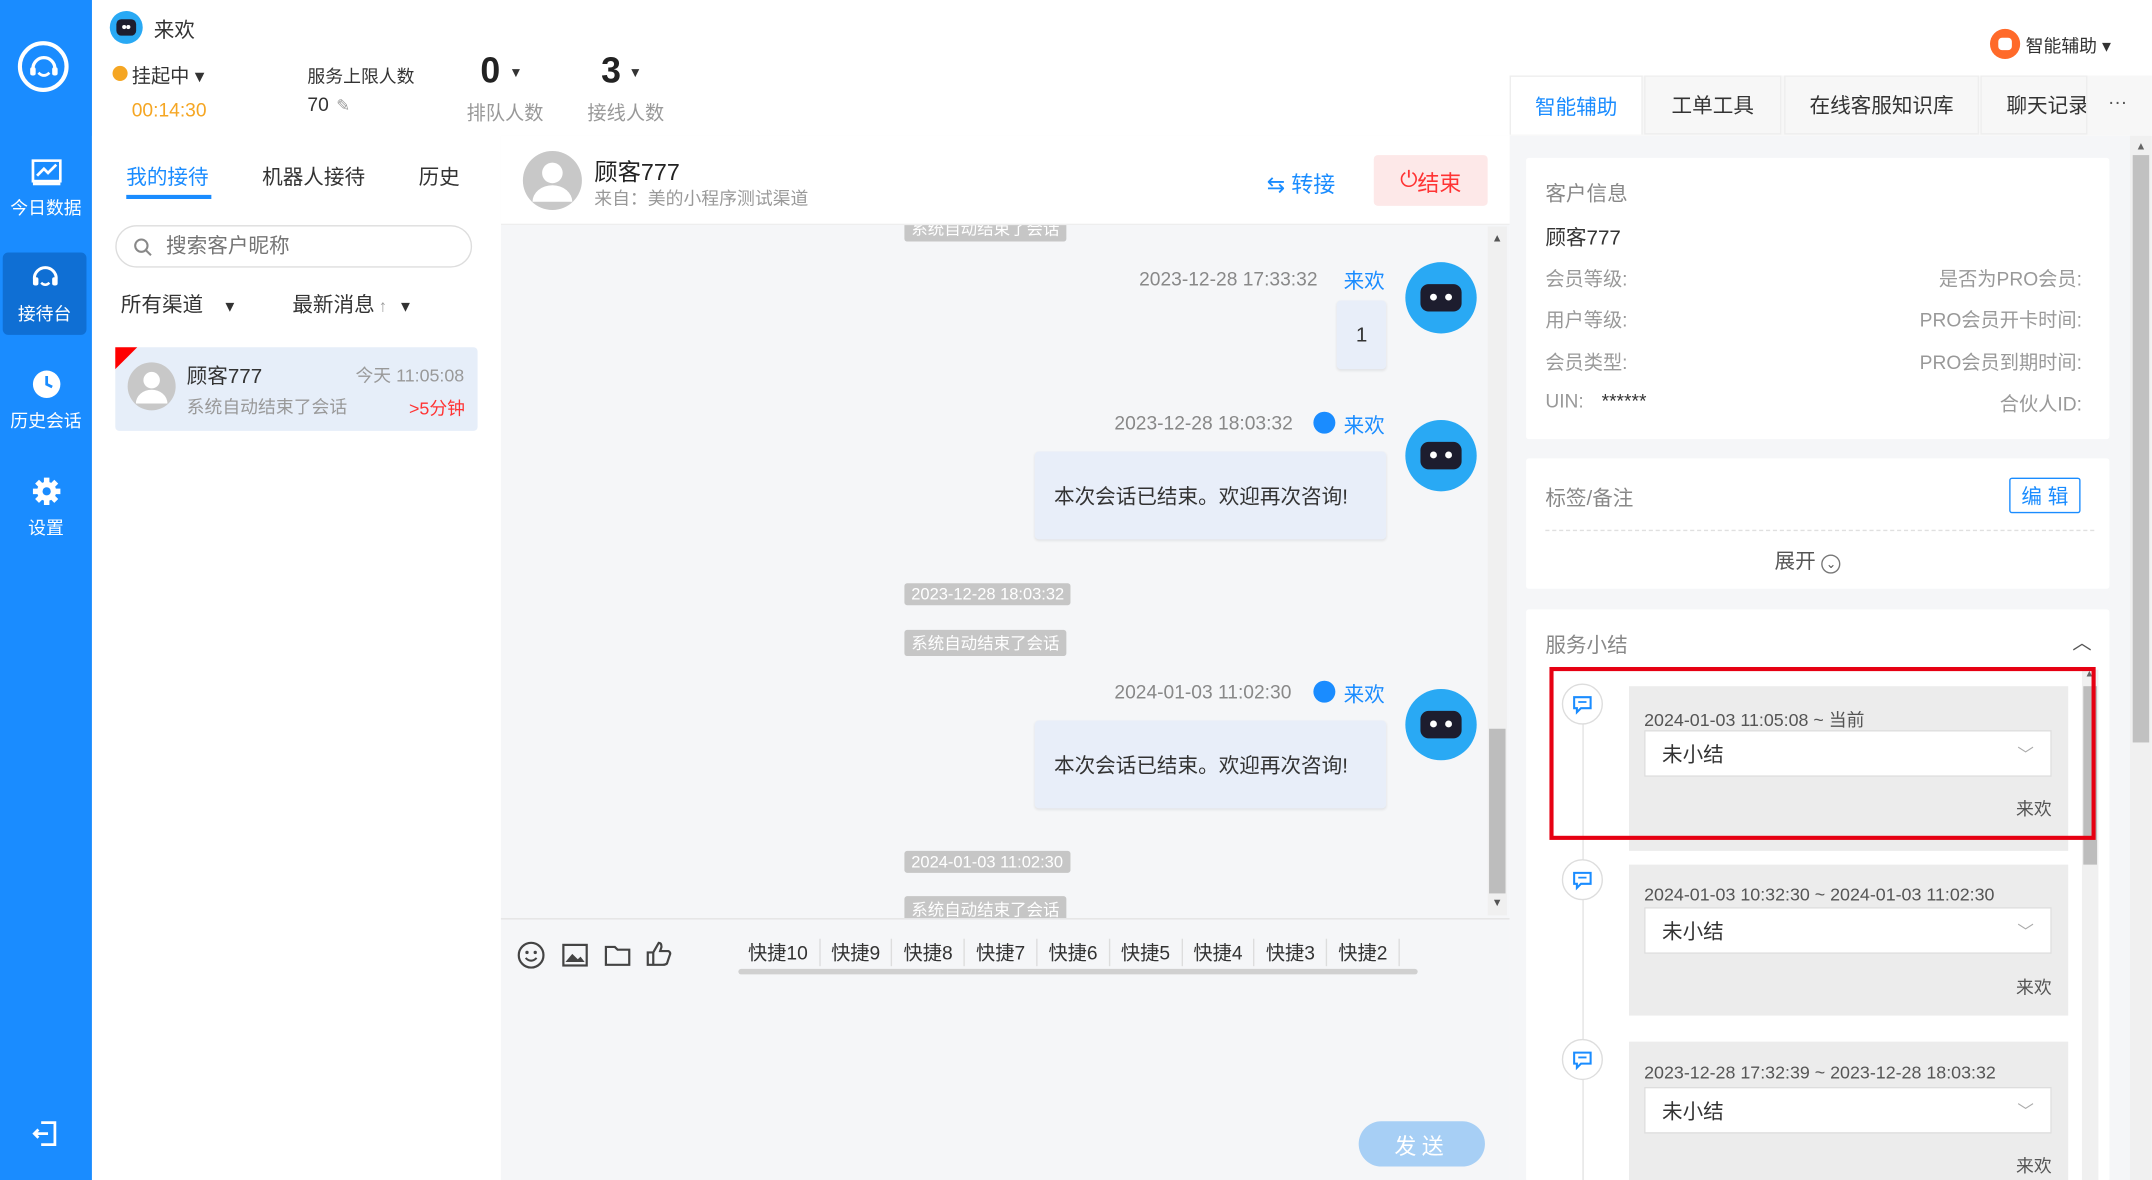  Describe the element at coordinates (516, 73) in the screenshot. I see `queue-caret-icon: ▼` at that location.